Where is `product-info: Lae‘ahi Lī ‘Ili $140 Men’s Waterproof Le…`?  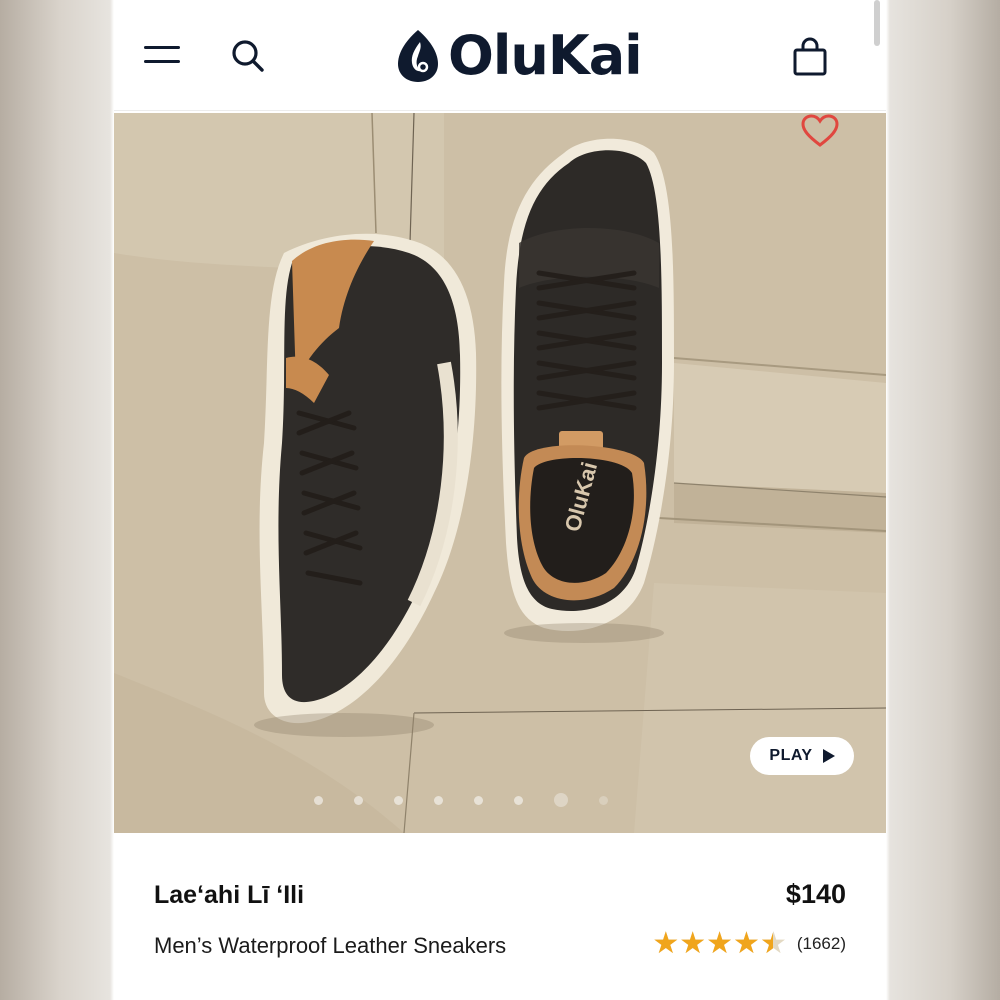
product-info: Lae‘ahi Lī ‘Ili $140 Men’s Waterproof Le… is located at coordinates (500, 916).